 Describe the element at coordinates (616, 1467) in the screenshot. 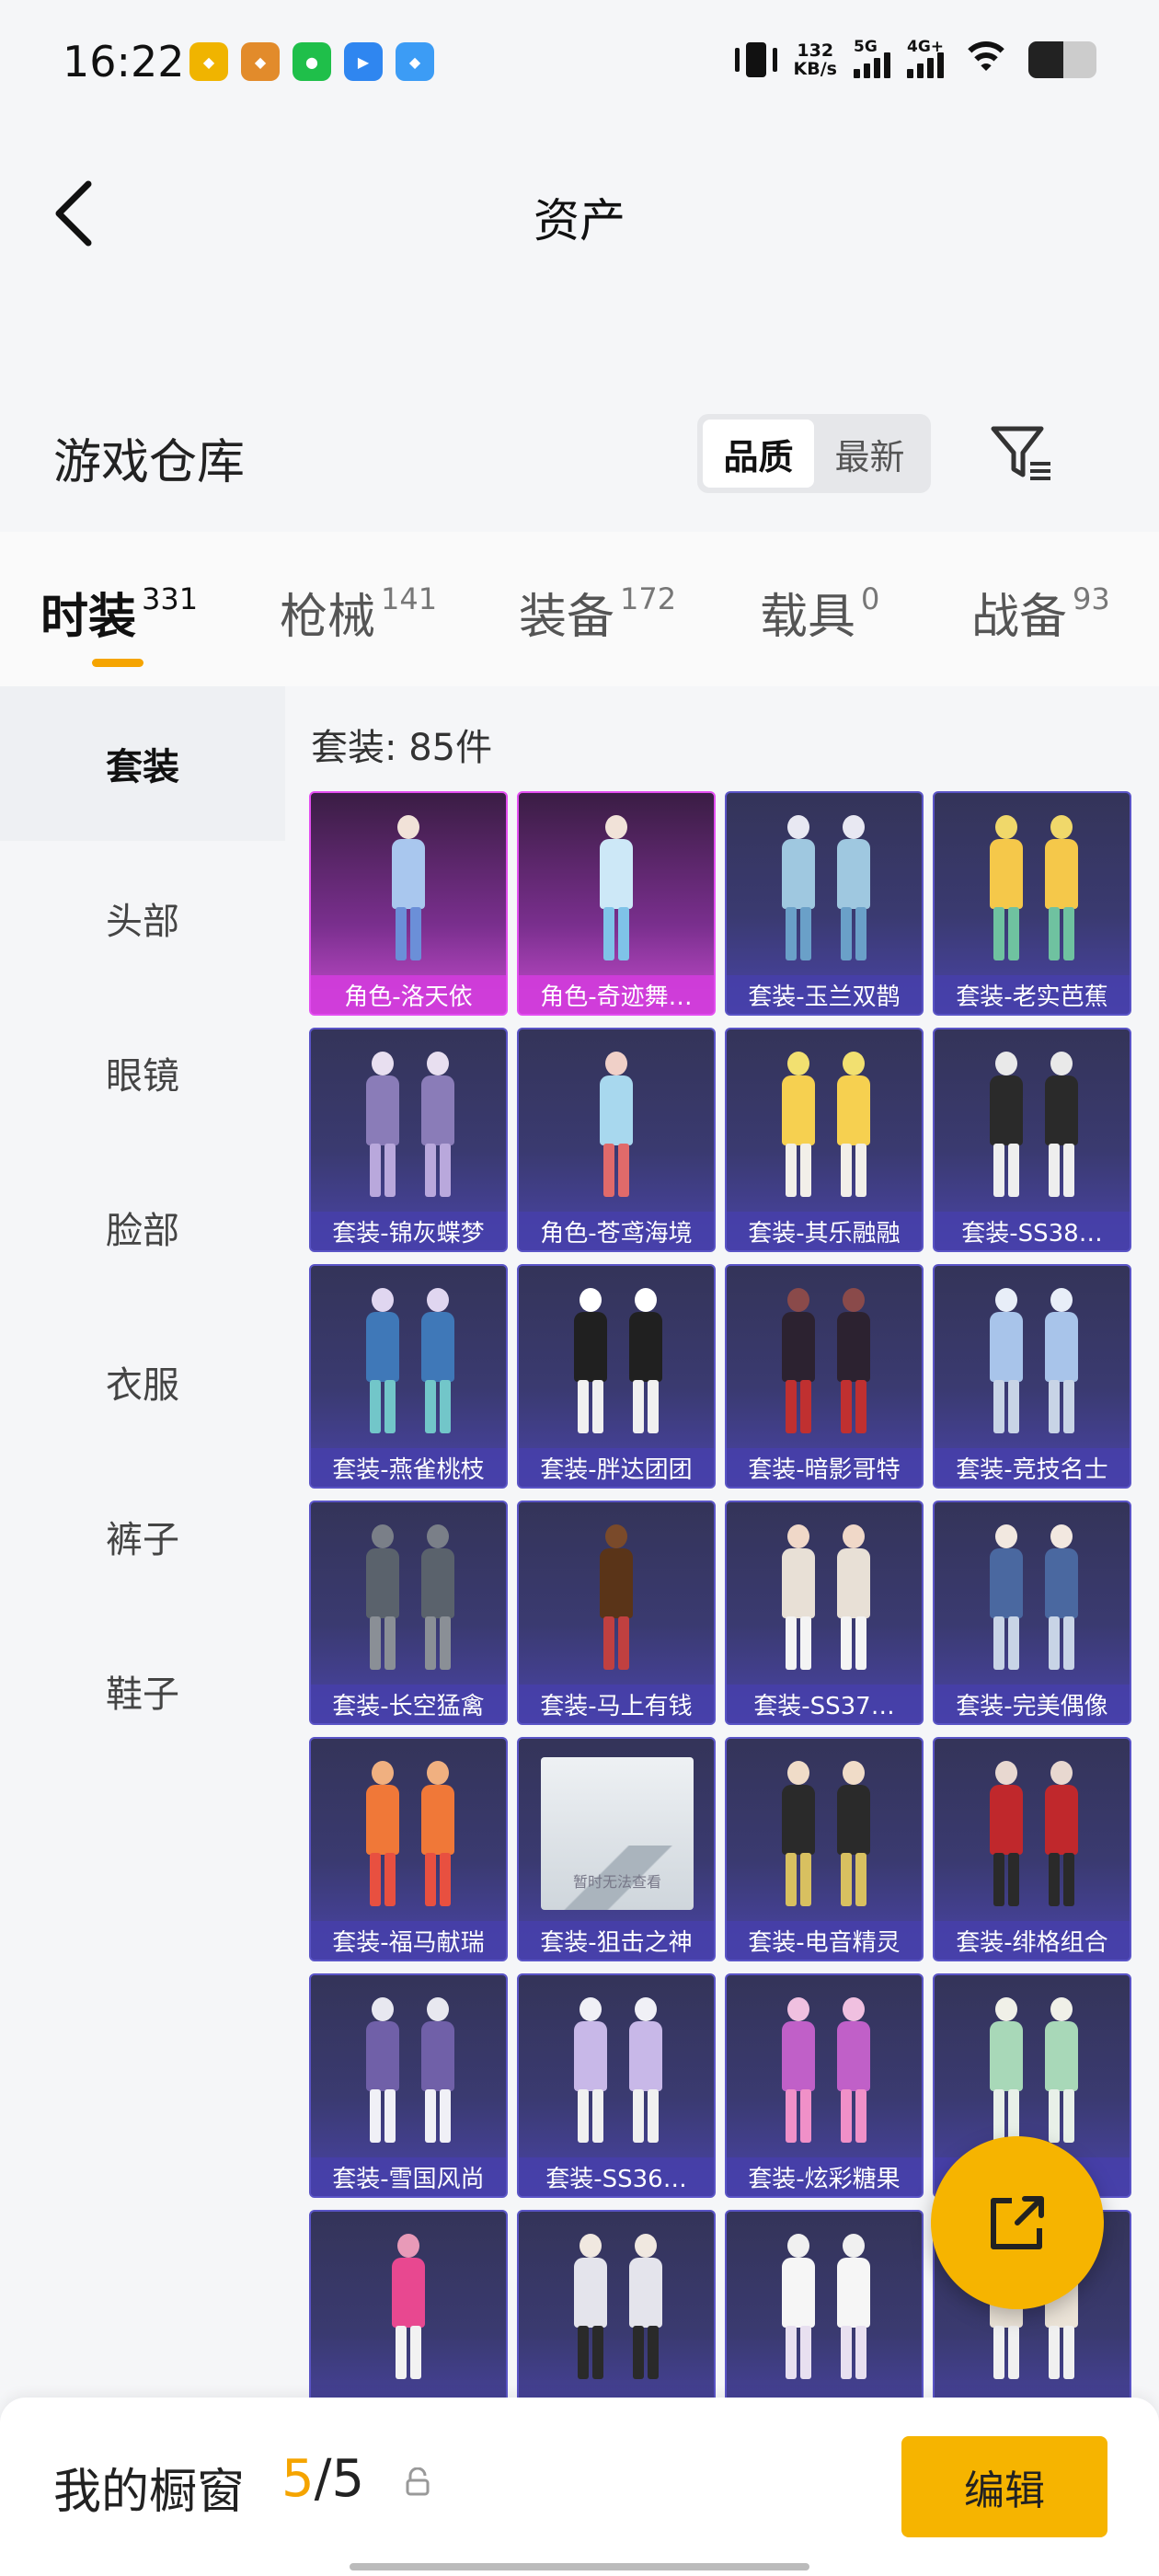

I see `item-label: 套装-胖达团团` at that location.